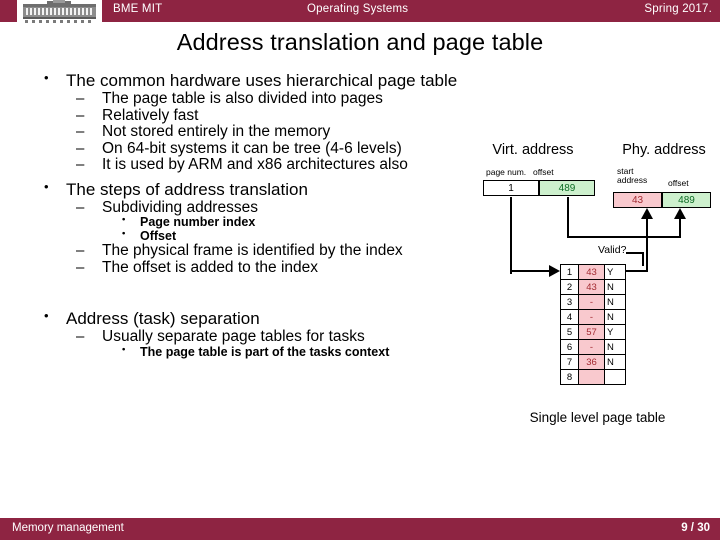  I want to click on virt-field-label-offset: offset, so click(543, 172).